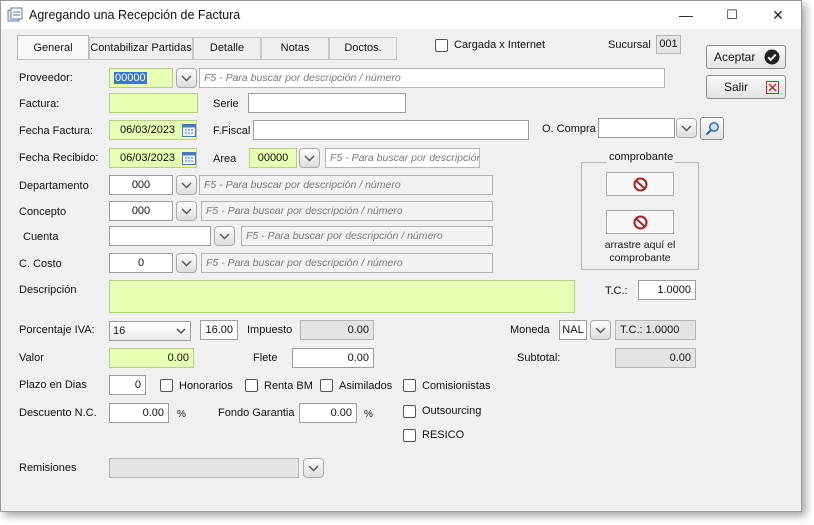 This screenshot has width=814, height=525. Describe the element at coordinates (686, 15) in the screenshot. I see `minimize-button: —` at that location.